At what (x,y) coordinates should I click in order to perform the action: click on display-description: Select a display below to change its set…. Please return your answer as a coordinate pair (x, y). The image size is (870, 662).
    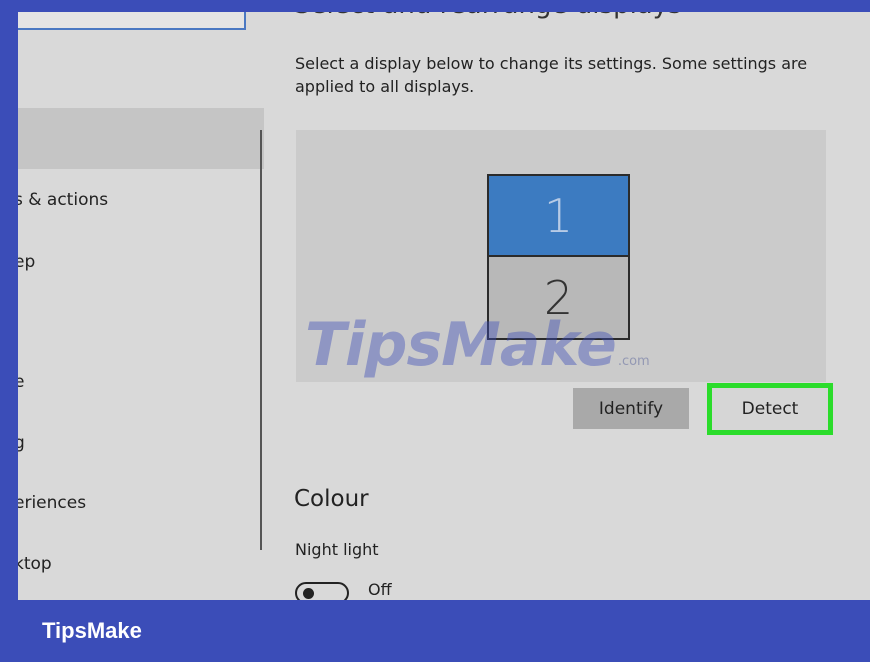
    Looking at the image, I should click on (551, 75).